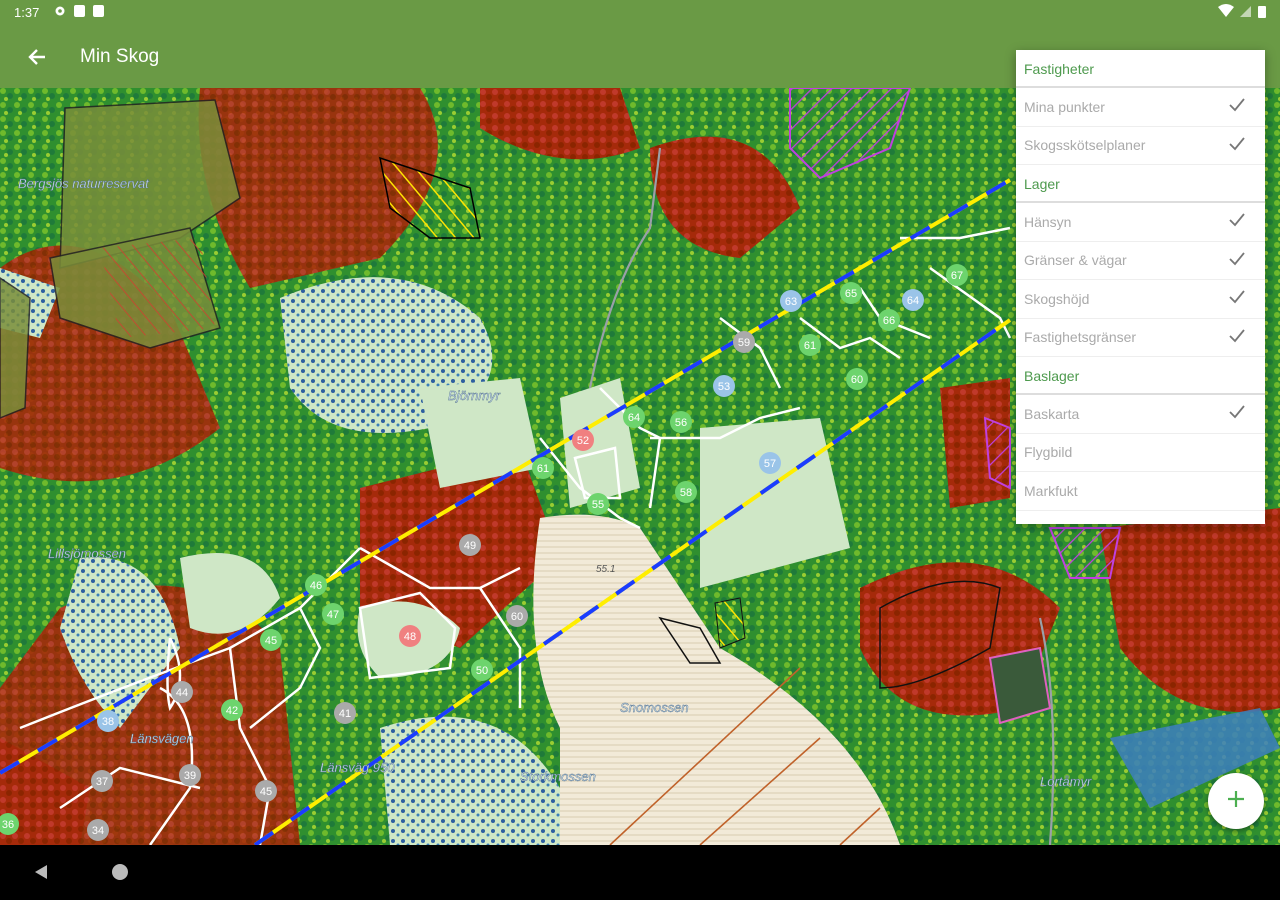 Image resolution: width=1280 pixels, height=900 pixels. I want to click on add-button, so click(1236, 801).